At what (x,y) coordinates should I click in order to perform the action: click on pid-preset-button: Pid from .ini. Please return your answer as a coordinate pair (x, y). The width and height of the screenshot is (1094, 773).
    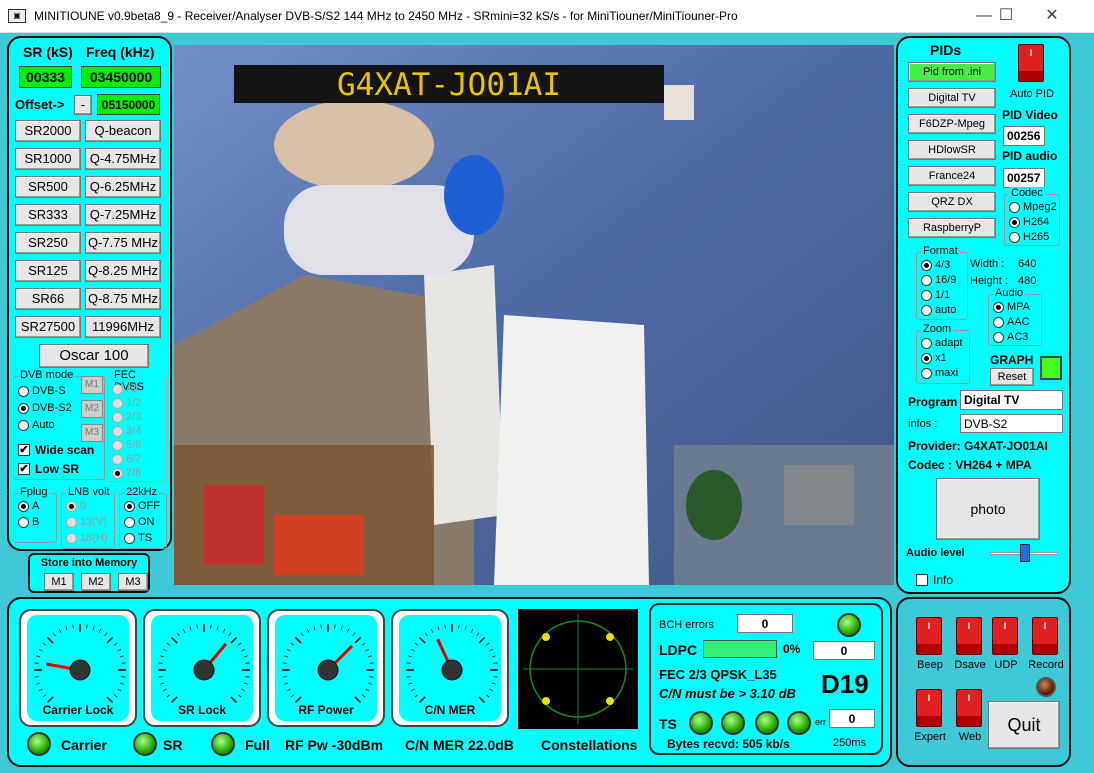
    Looking at the image, I should click on (952, 72).